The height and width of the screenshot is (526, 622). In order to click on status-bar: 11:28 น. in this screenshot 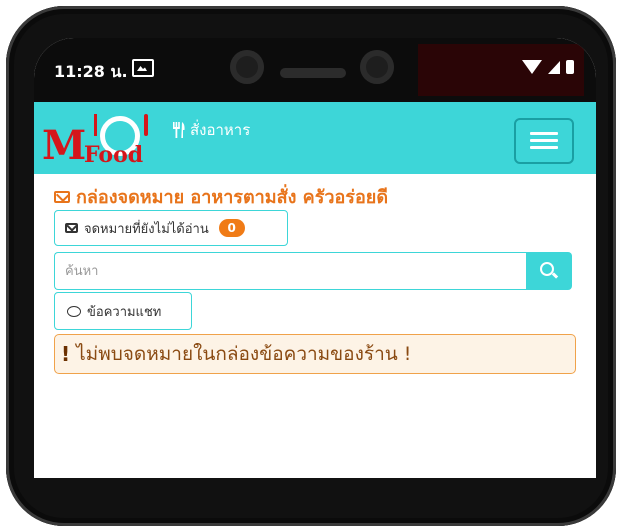, I will do `click(315, 70)`.